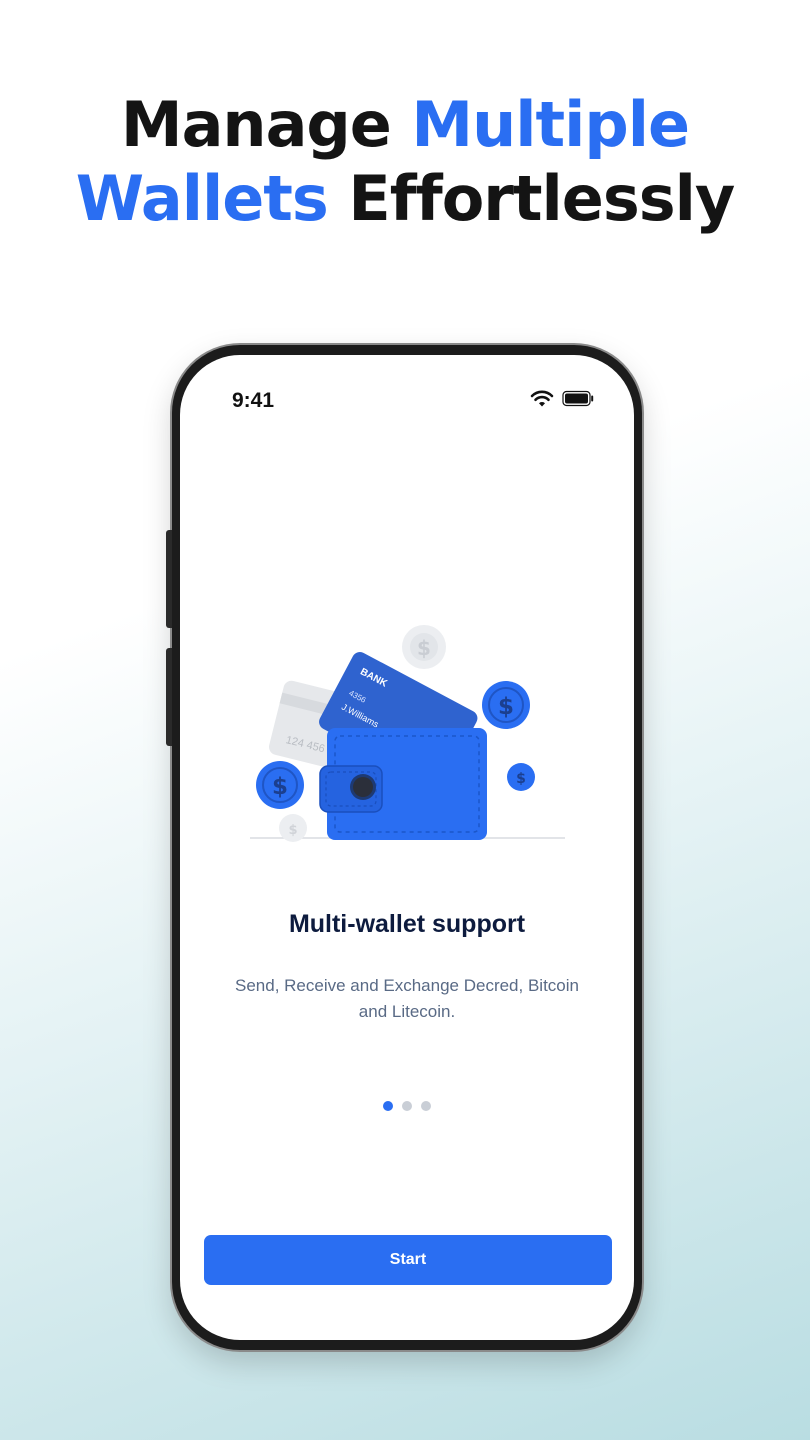  I want to click on promo-headline: Manage Multiple Wallets Effortlessly, so click(405, 162).